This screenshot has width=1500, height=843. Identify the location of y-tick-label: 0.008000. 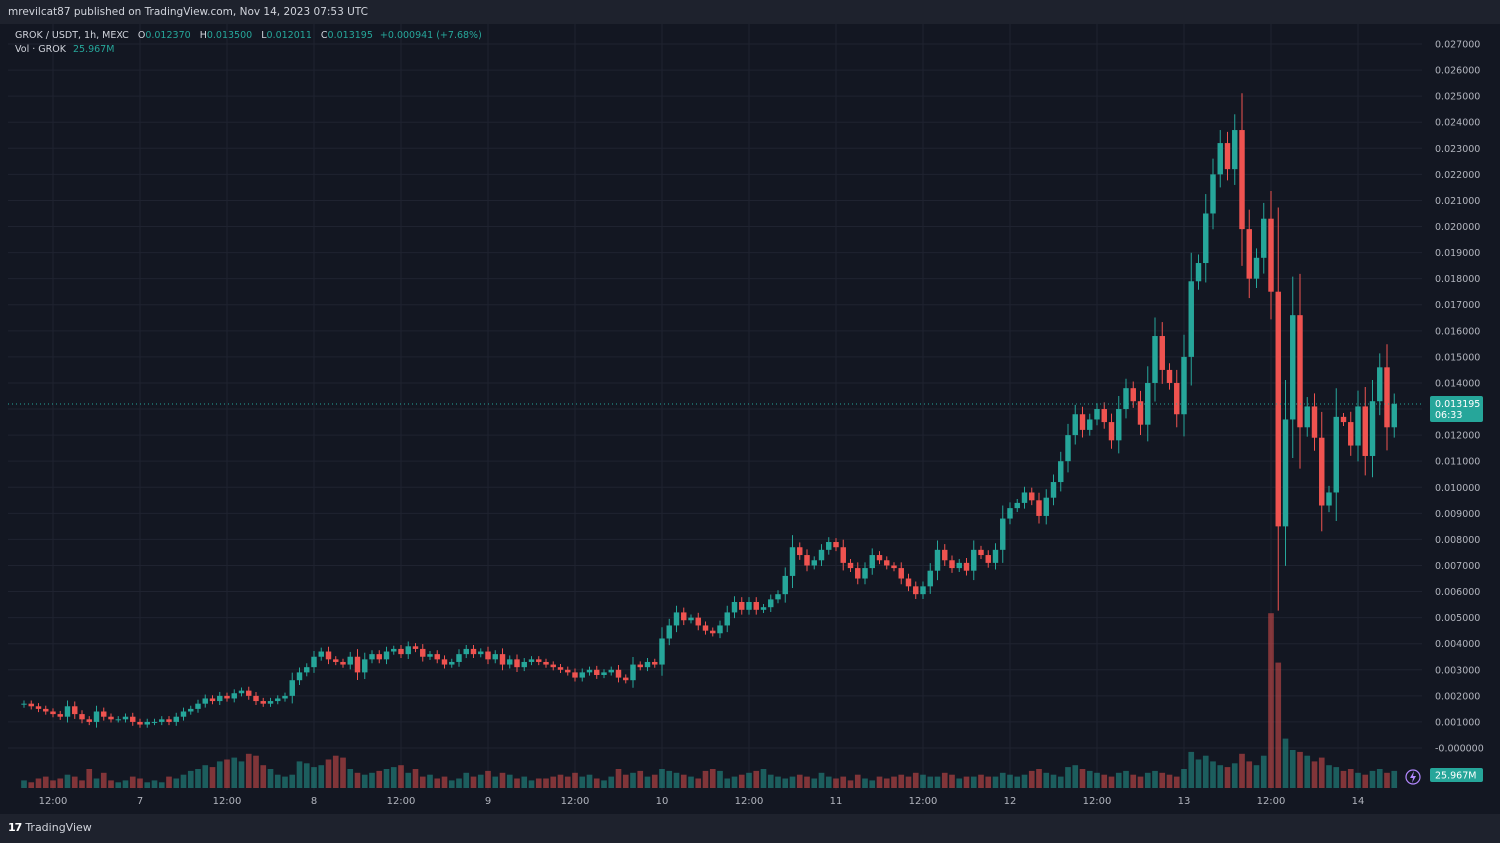
(1457, 540).